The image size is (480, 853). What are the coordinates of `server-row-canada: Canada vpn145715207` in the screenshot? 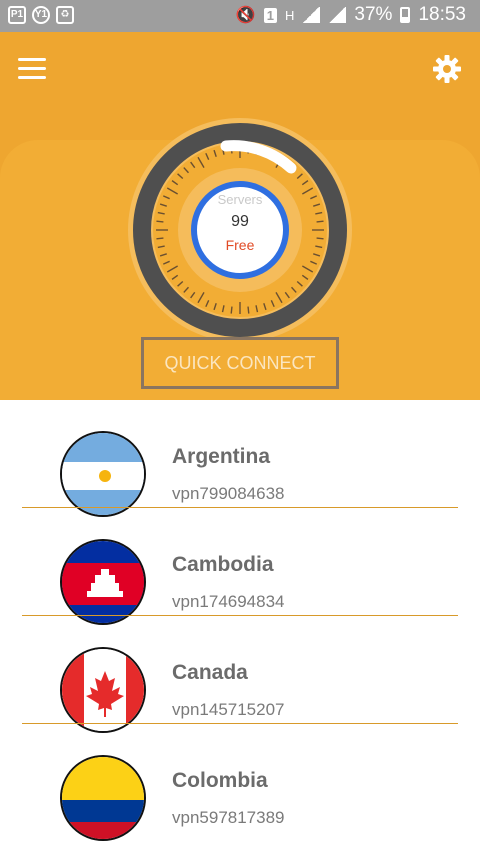 It's located at (240, 674).